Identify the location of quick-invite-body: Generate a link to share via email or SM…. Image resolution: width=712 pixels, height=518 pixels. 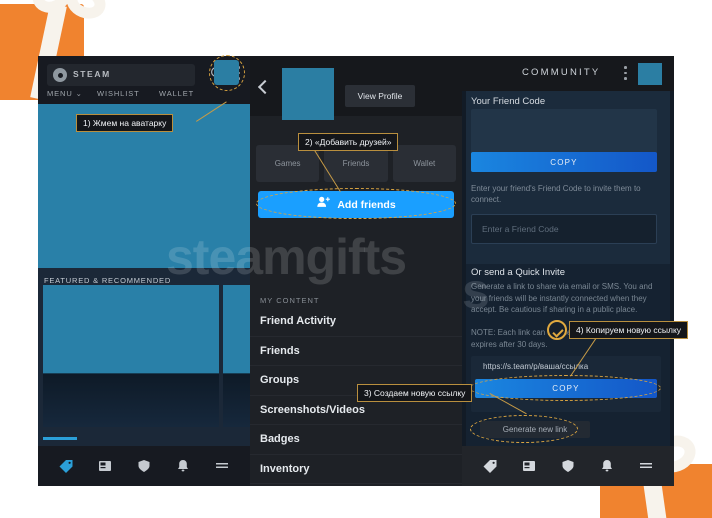
(562, 298).